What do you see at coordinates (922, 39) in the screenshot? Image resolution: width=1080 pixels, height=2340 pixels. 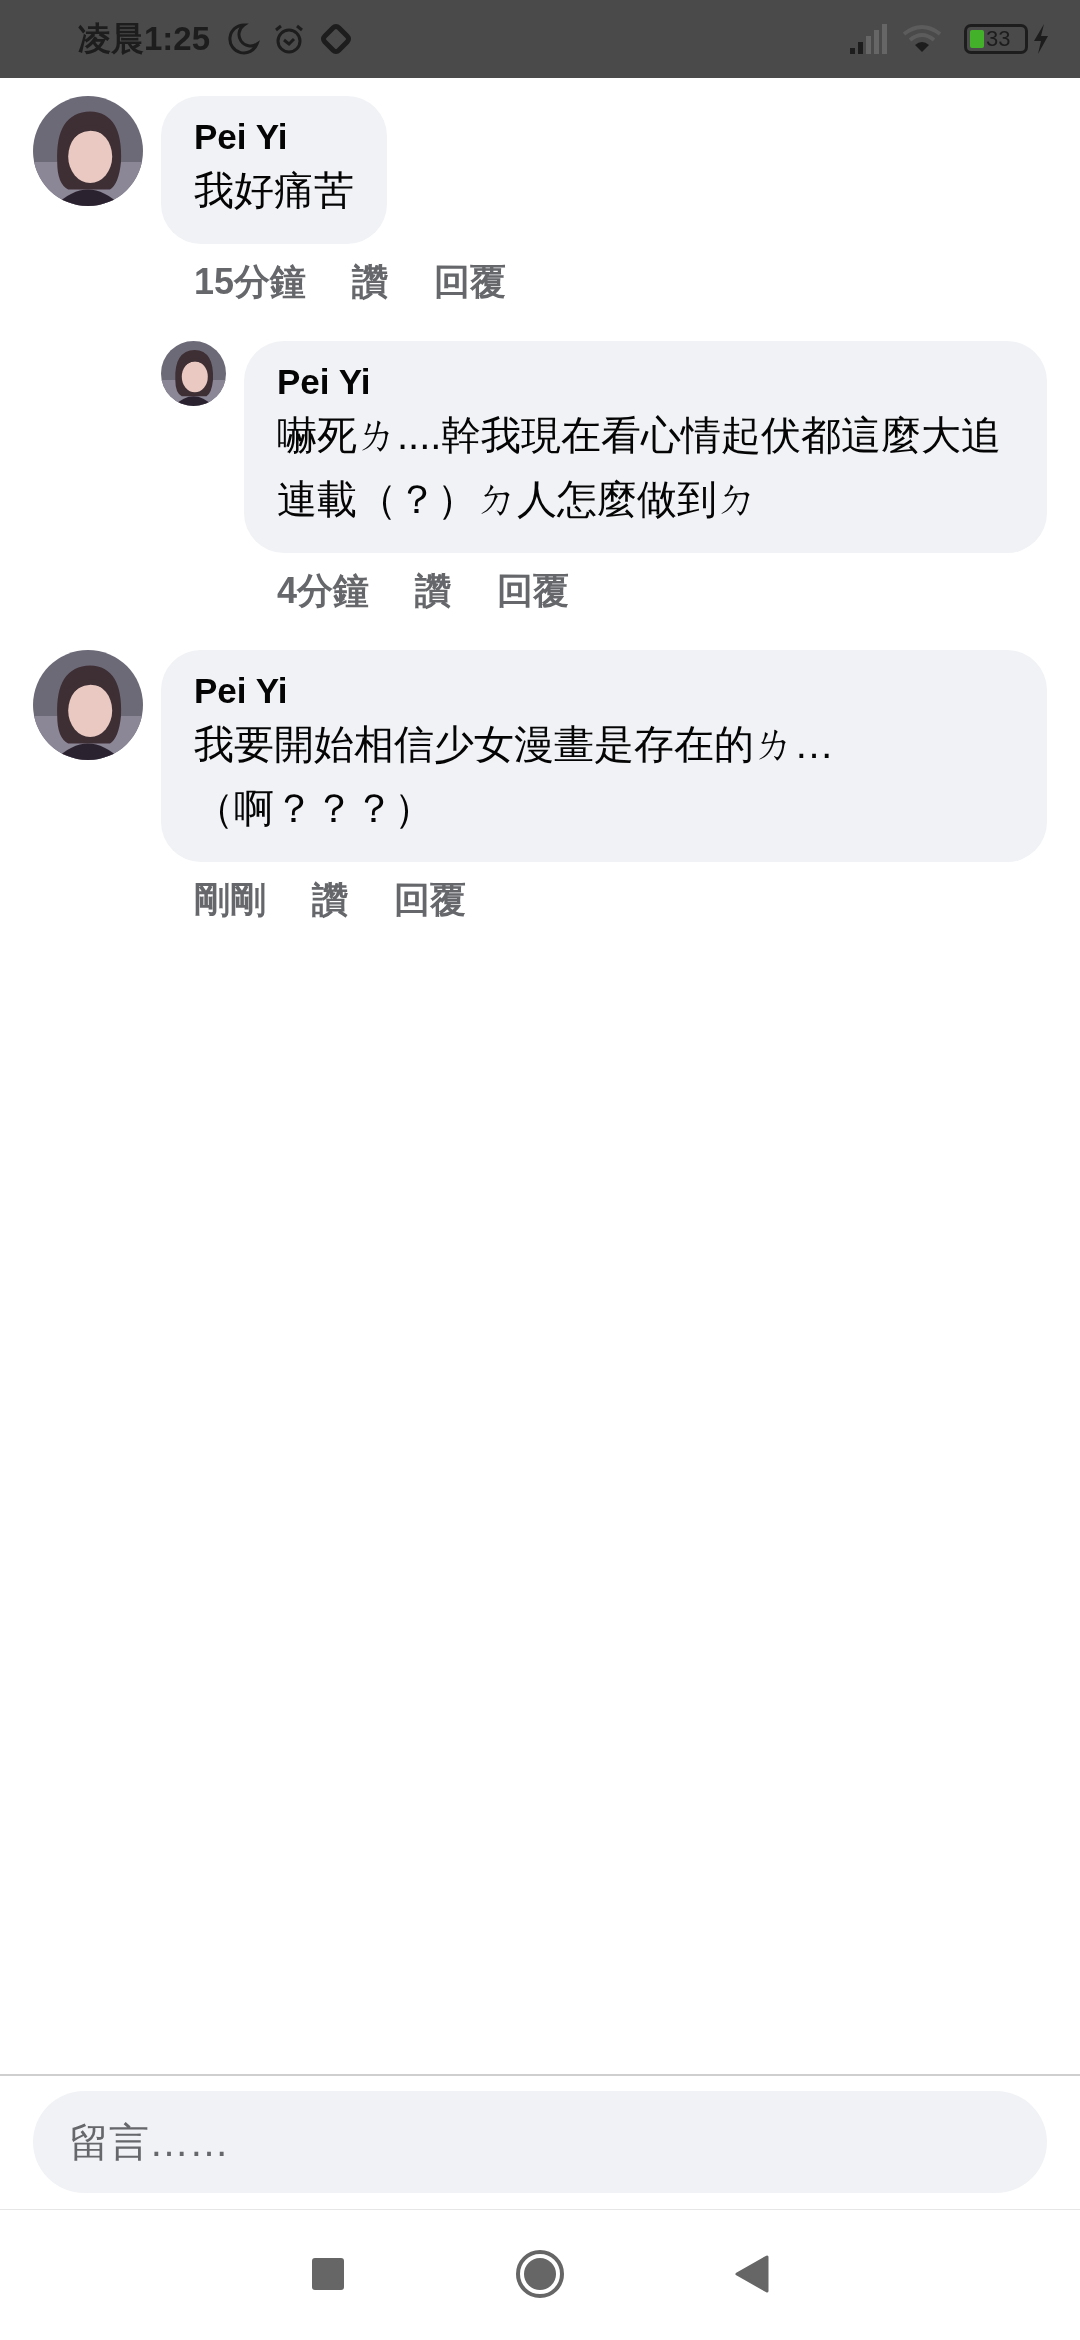 I see `wifi-icon` at bounding box center [922, 39].